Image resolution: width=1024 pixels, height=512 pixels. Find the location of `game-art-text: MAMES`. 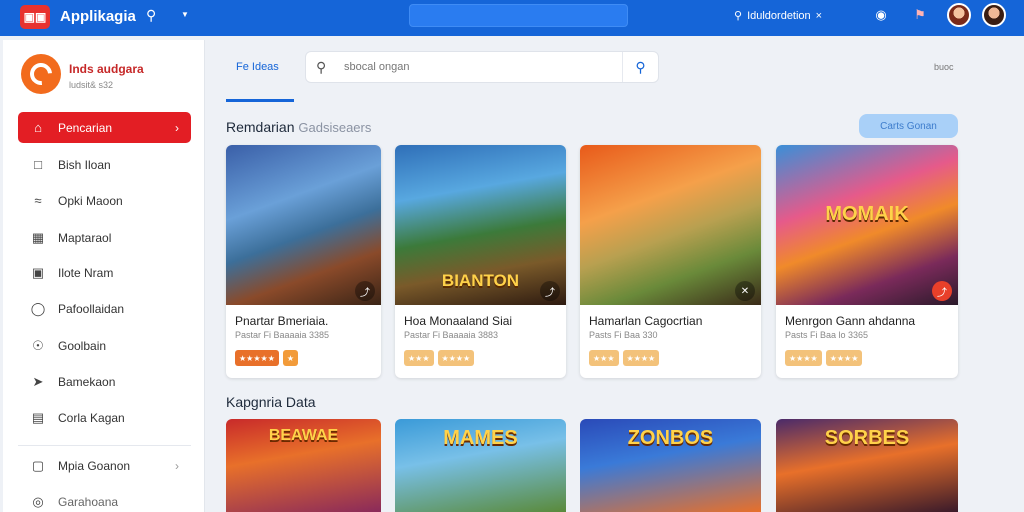

game-art-text: MAMES is located at coordinates (480, 438).